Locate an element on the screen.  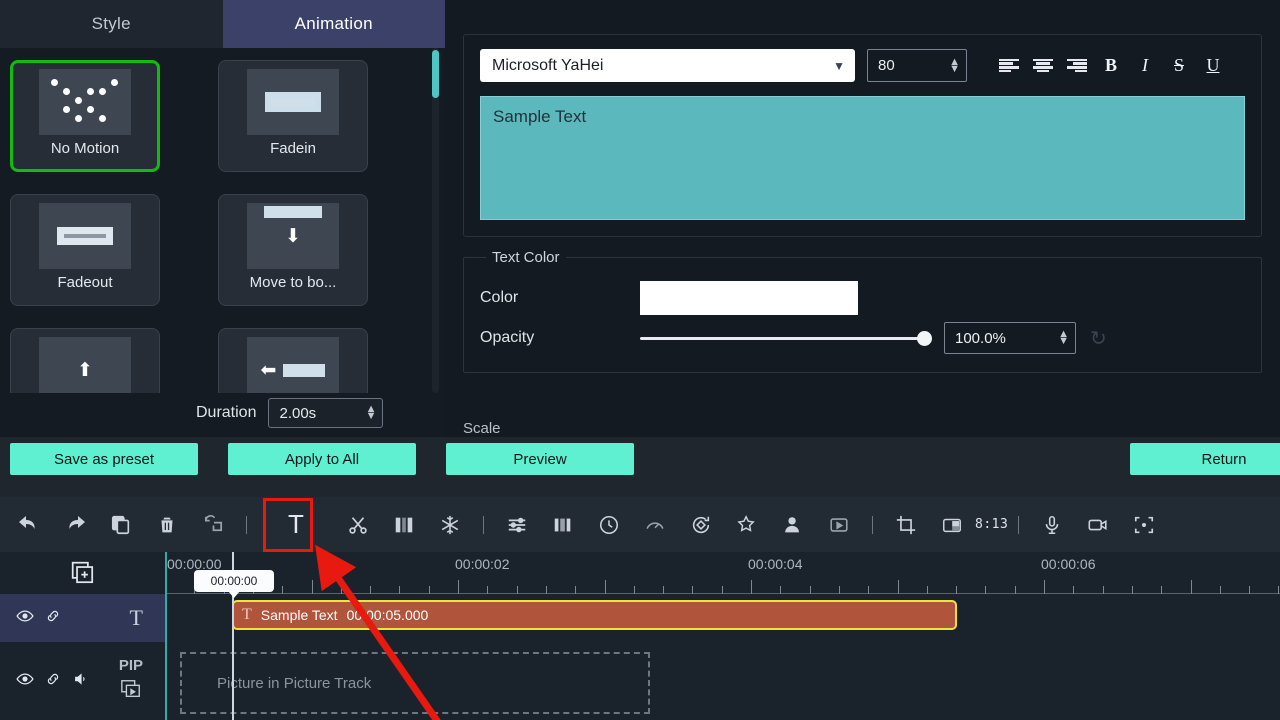
arrow-up-icon: ⬆ is located at coordinates (85, 370).